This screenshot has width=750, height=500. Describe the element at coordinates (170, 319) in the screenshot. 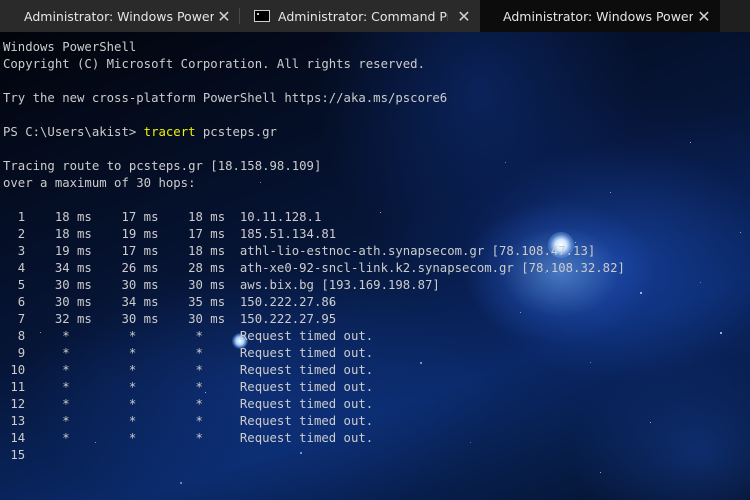

I see `hop-row: 7 32 ms 30 ms 30 ms 150.222.27.95` at that location.